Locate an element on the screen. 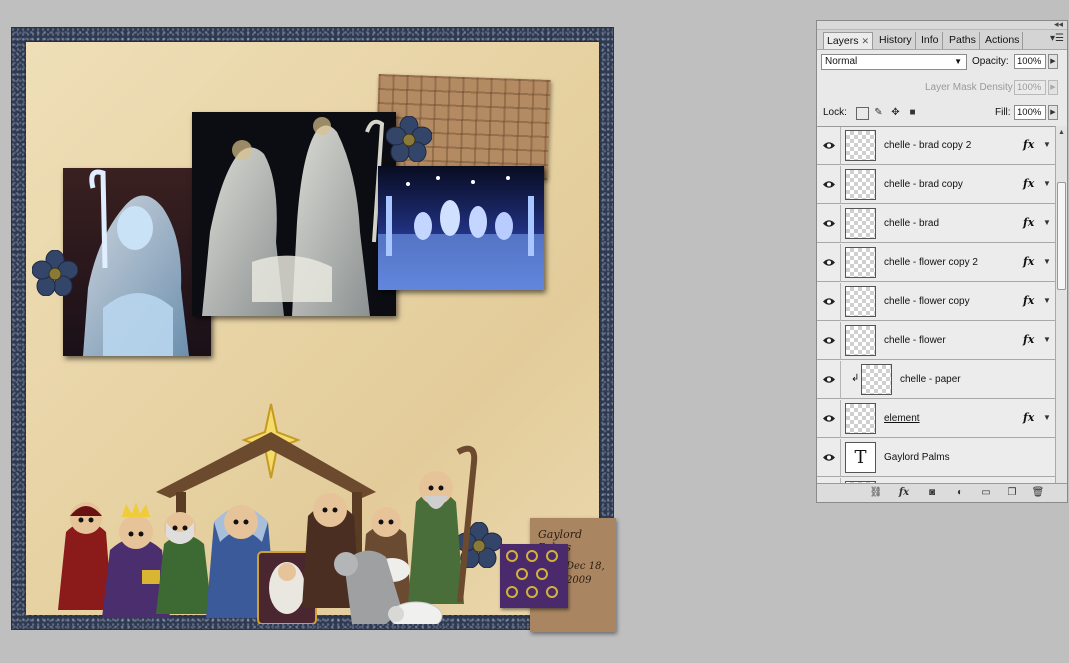  scroll-thumb is located at coordinates (1061, 236).